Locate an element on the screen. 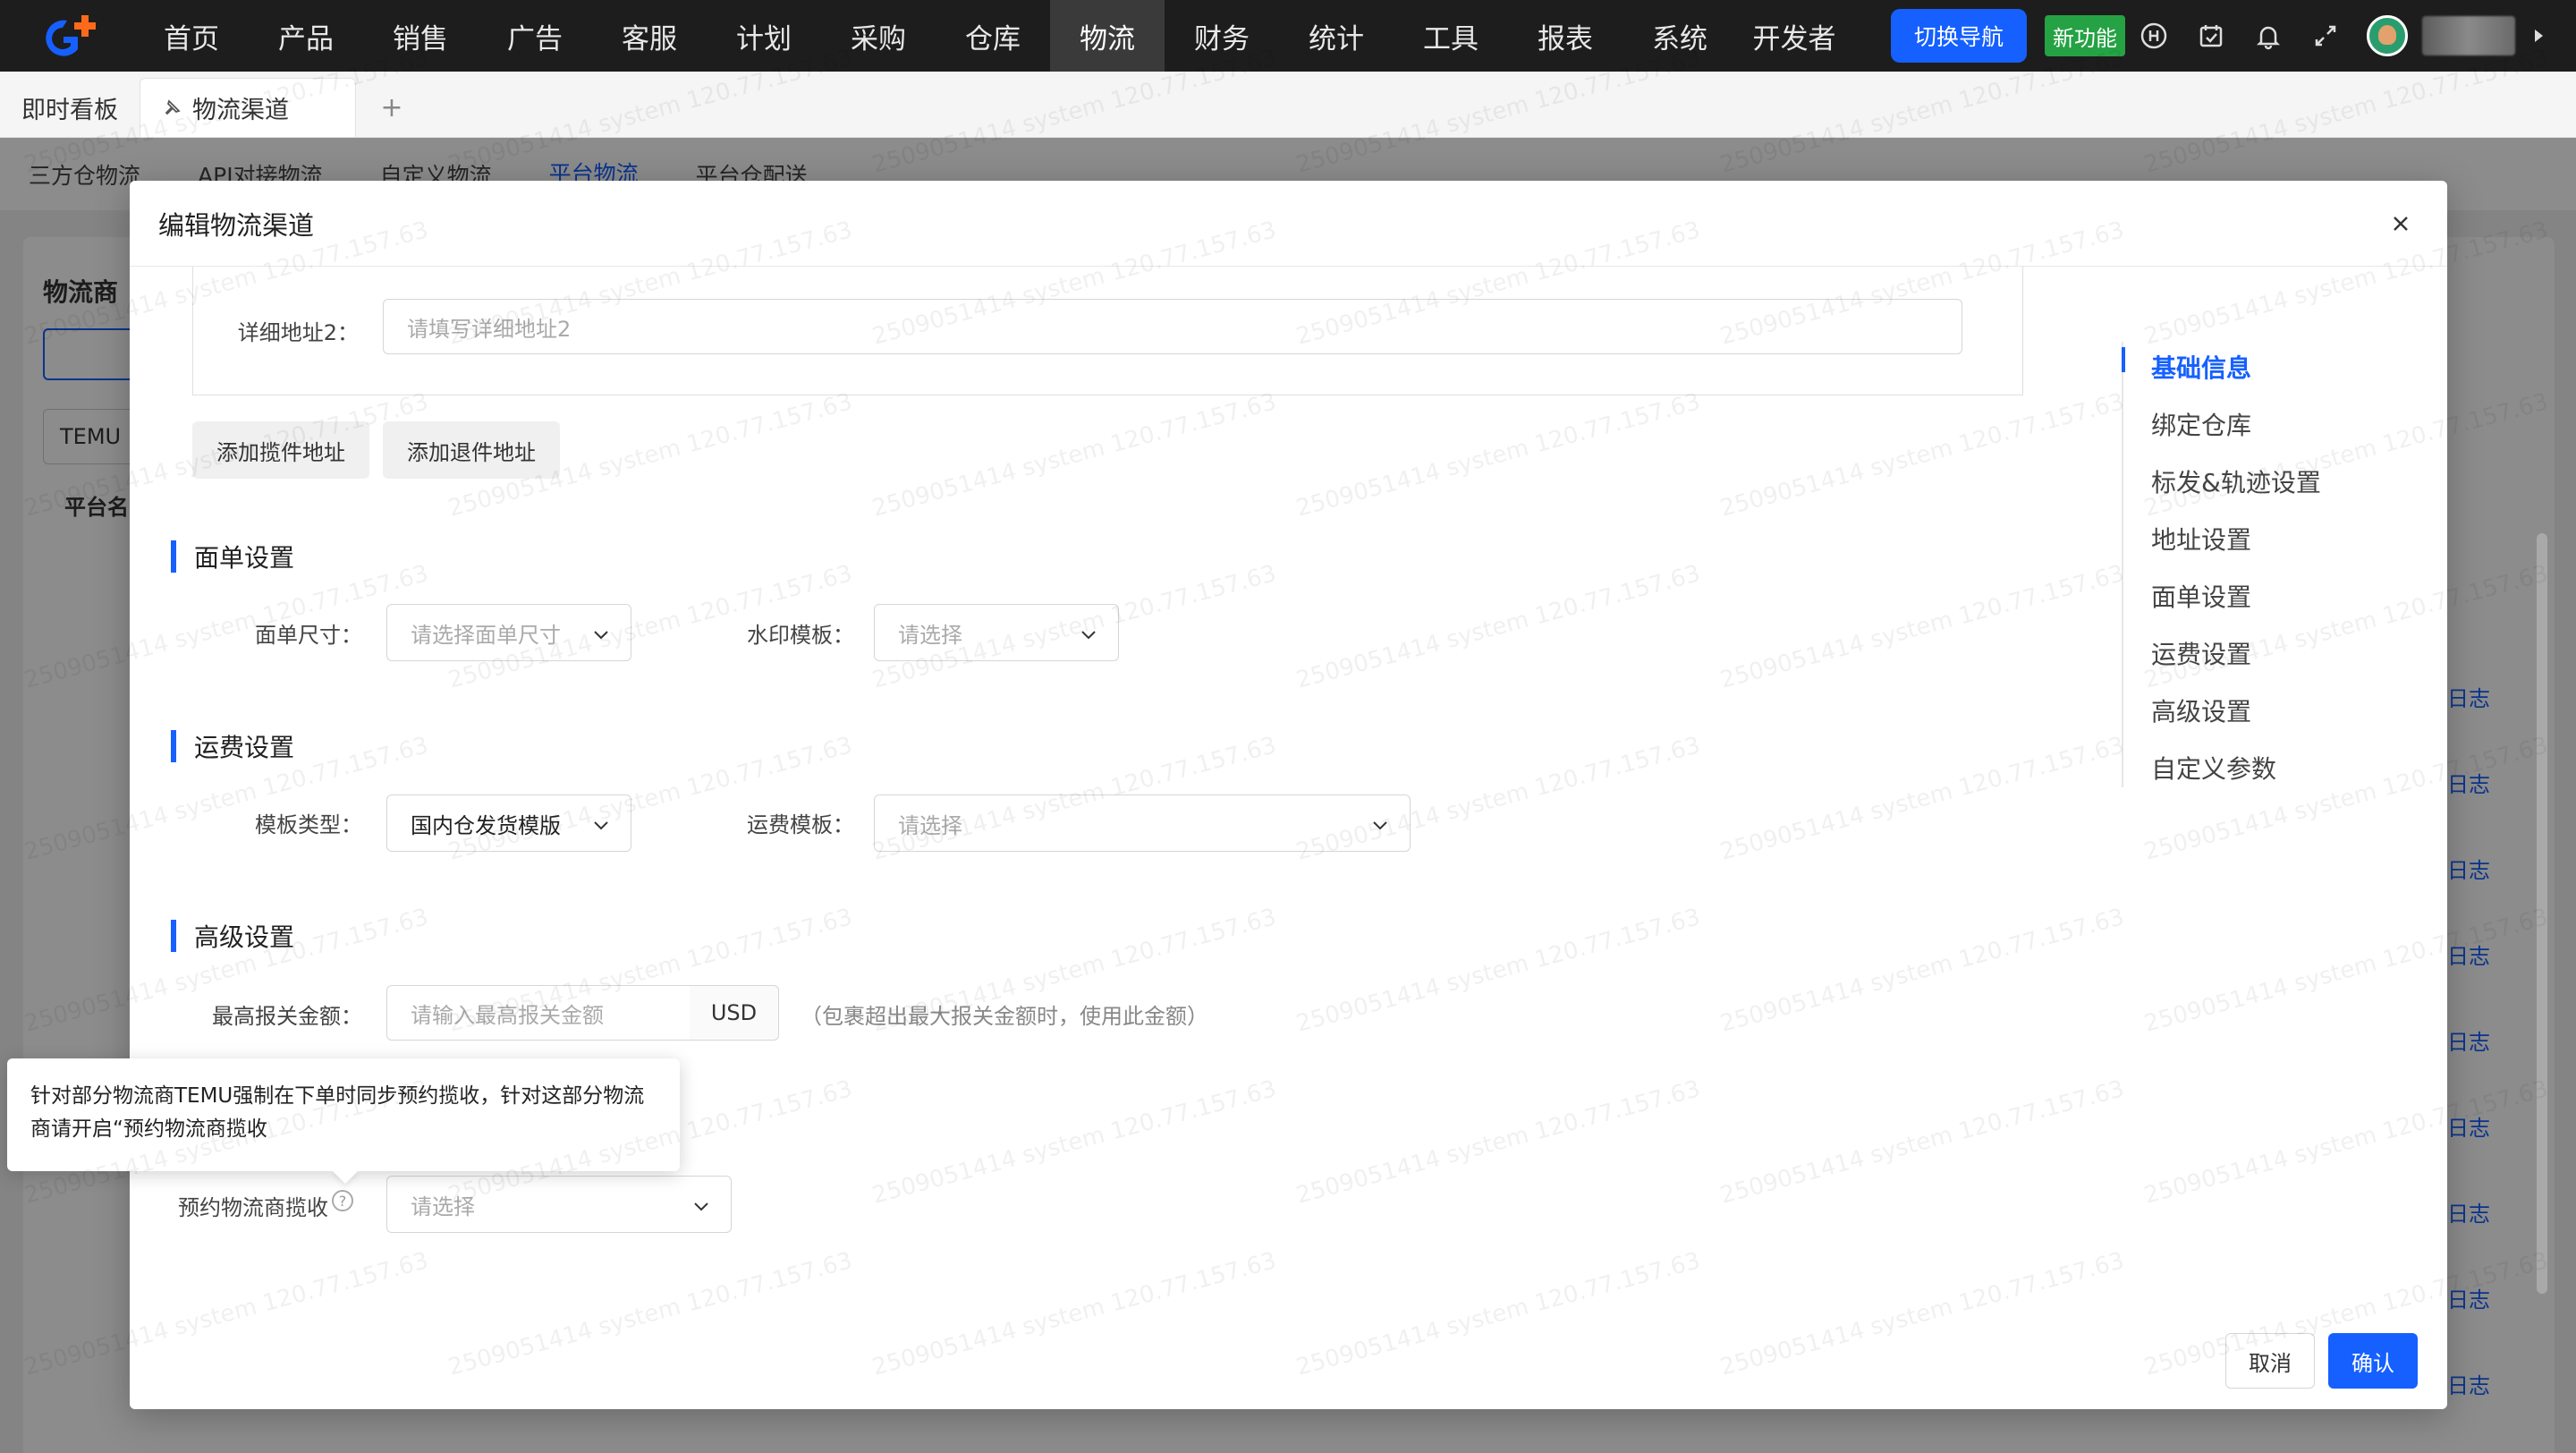  app-logo is located at coordinates (67, 36).